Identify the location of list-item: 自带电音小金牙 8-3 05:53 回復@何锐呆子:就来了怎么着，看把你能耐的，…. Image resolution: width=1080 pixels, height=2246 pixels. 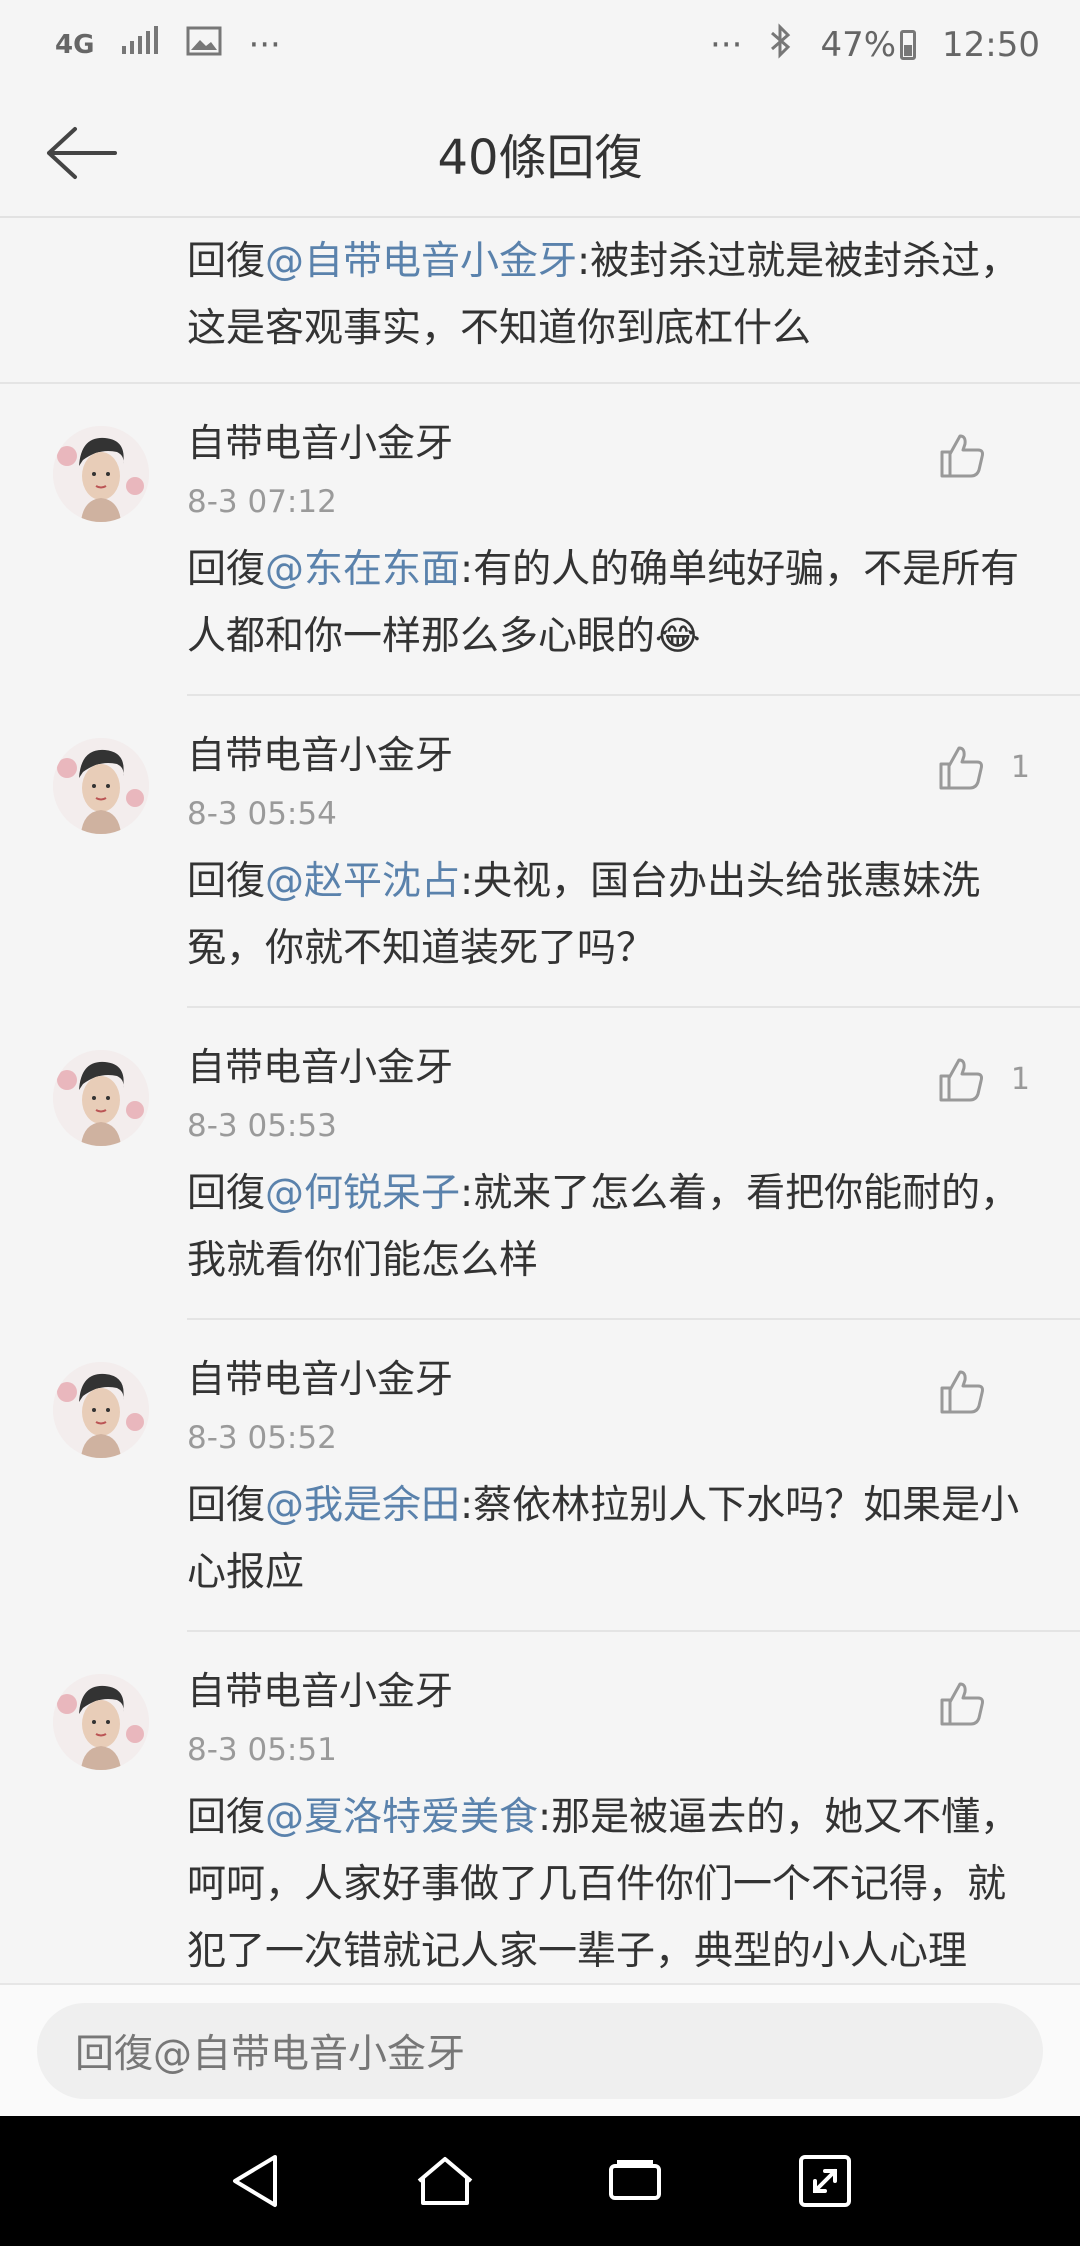
(540, 1164).